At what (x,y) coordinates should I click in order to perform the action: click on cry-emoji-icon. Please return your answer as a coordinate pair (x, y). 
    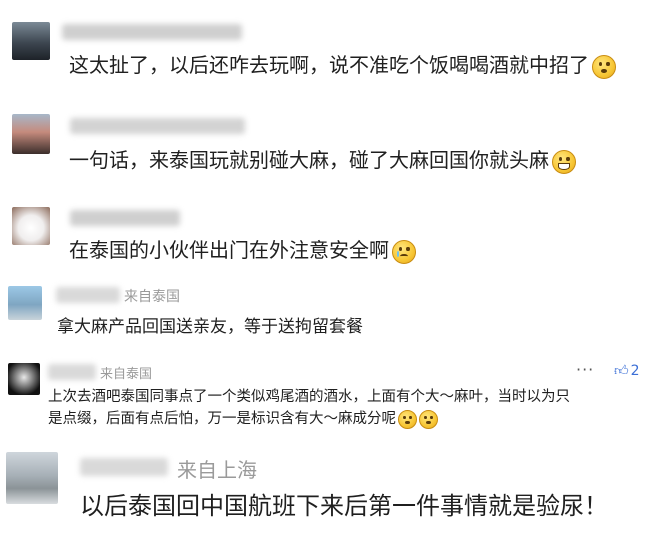
    Looking at the image, I should click on (404, 251).